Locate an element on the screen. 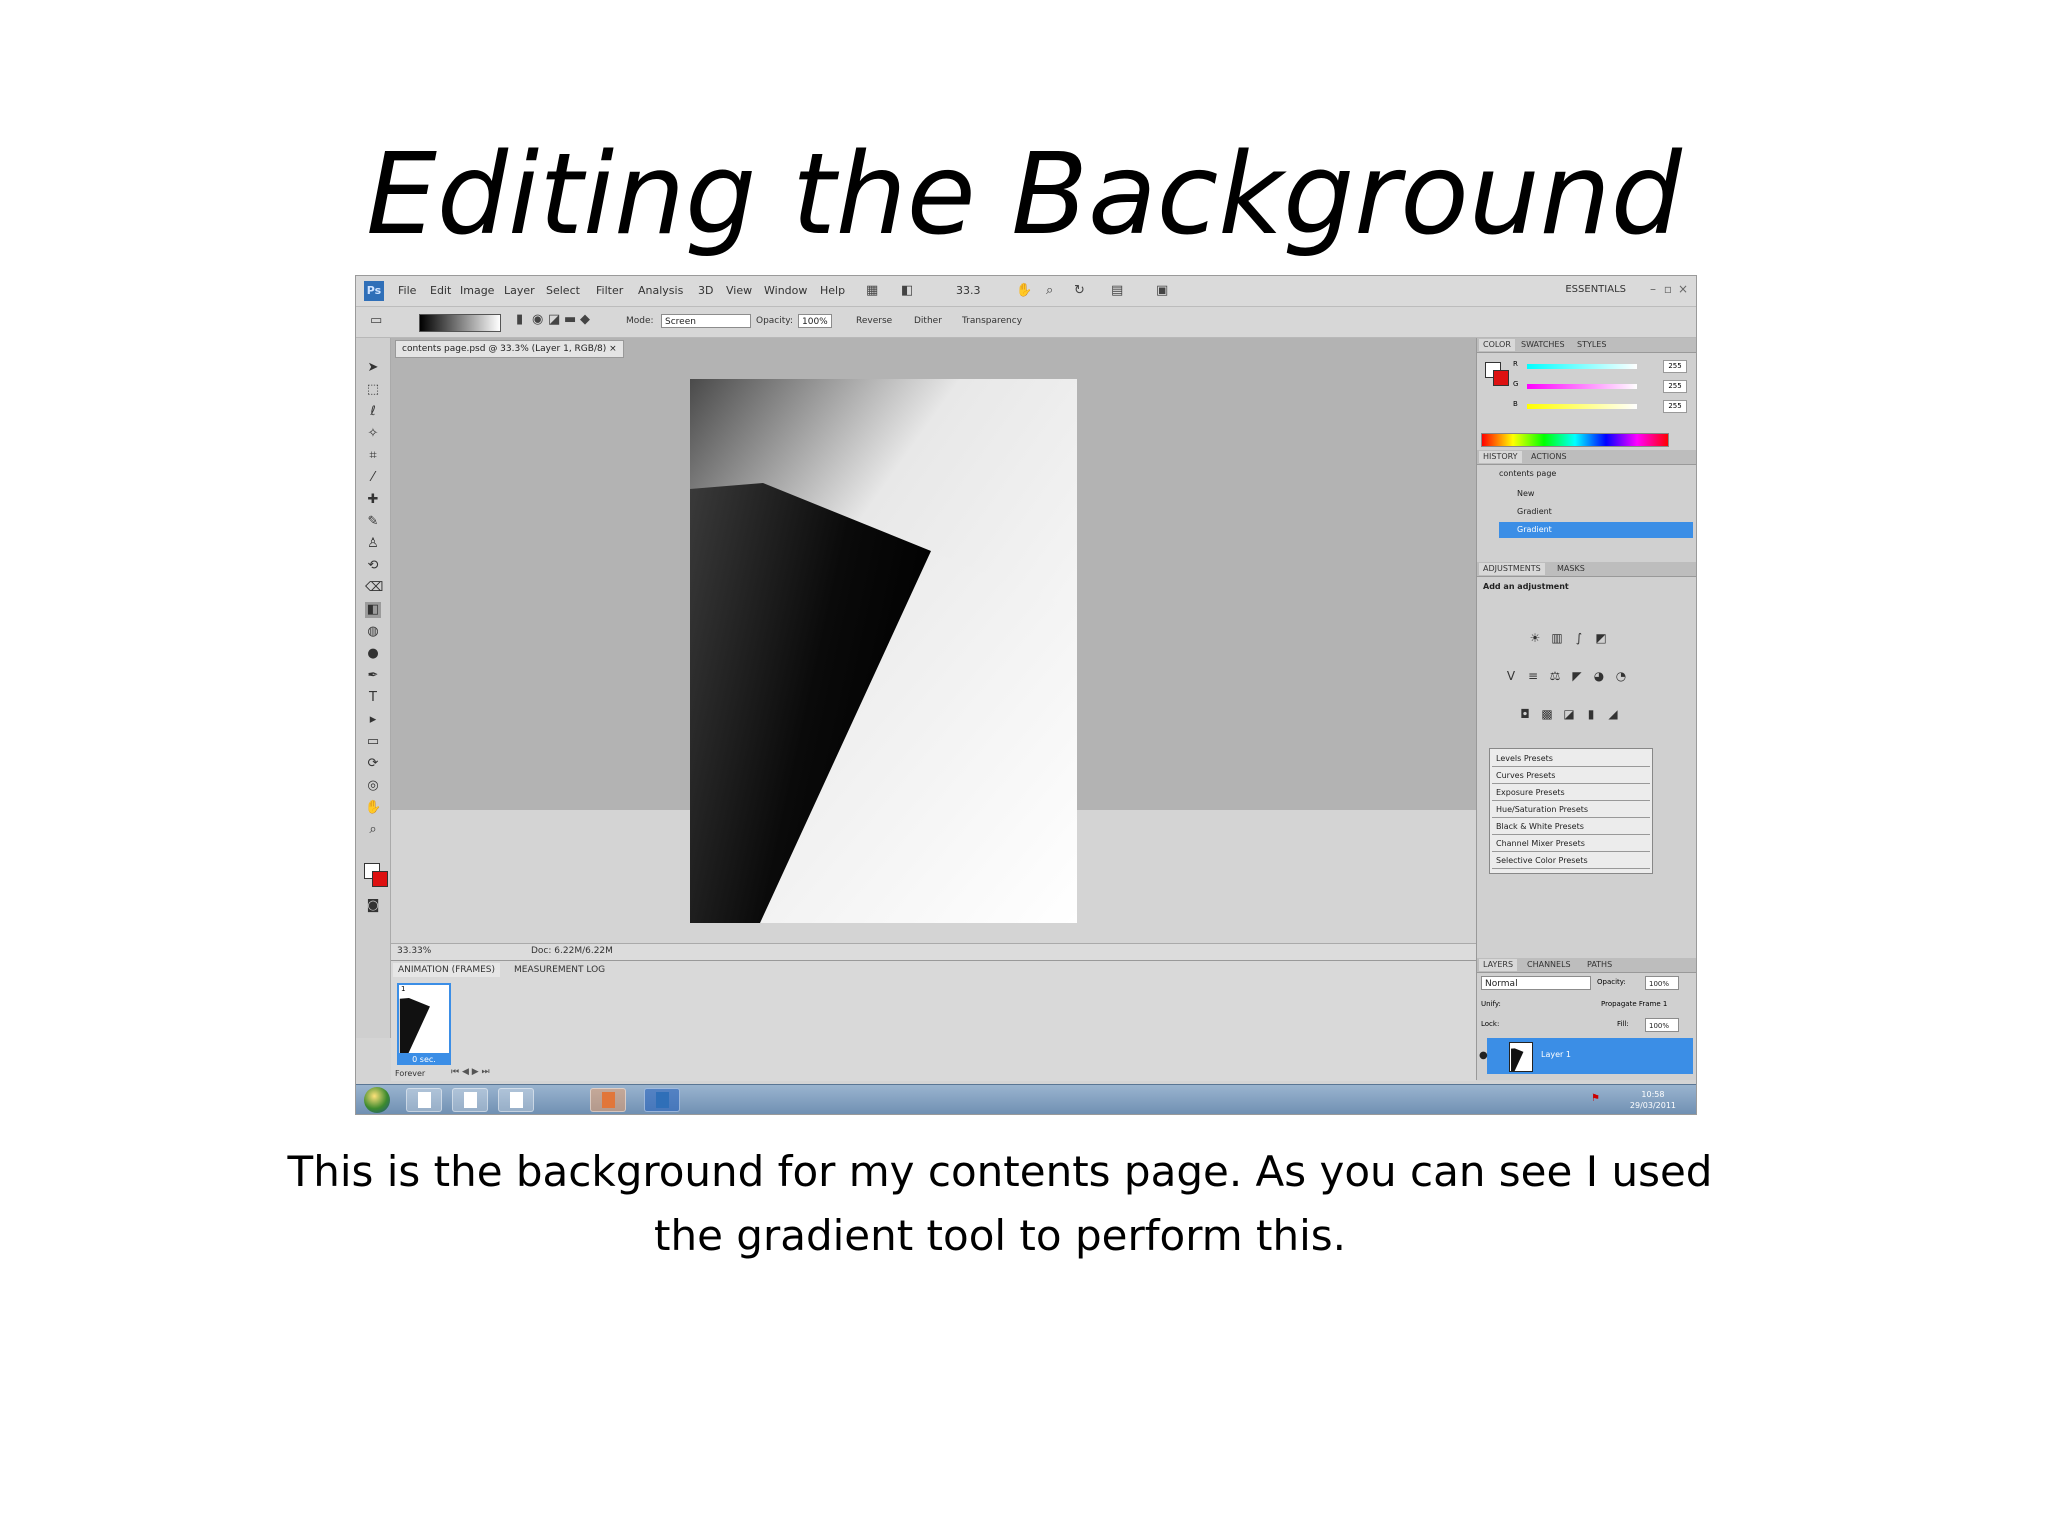 Image resolution: width=2048 pixels, height=1536 pixels. hue-saturation-icon: ≡ is located at coordinates (1533, 676).